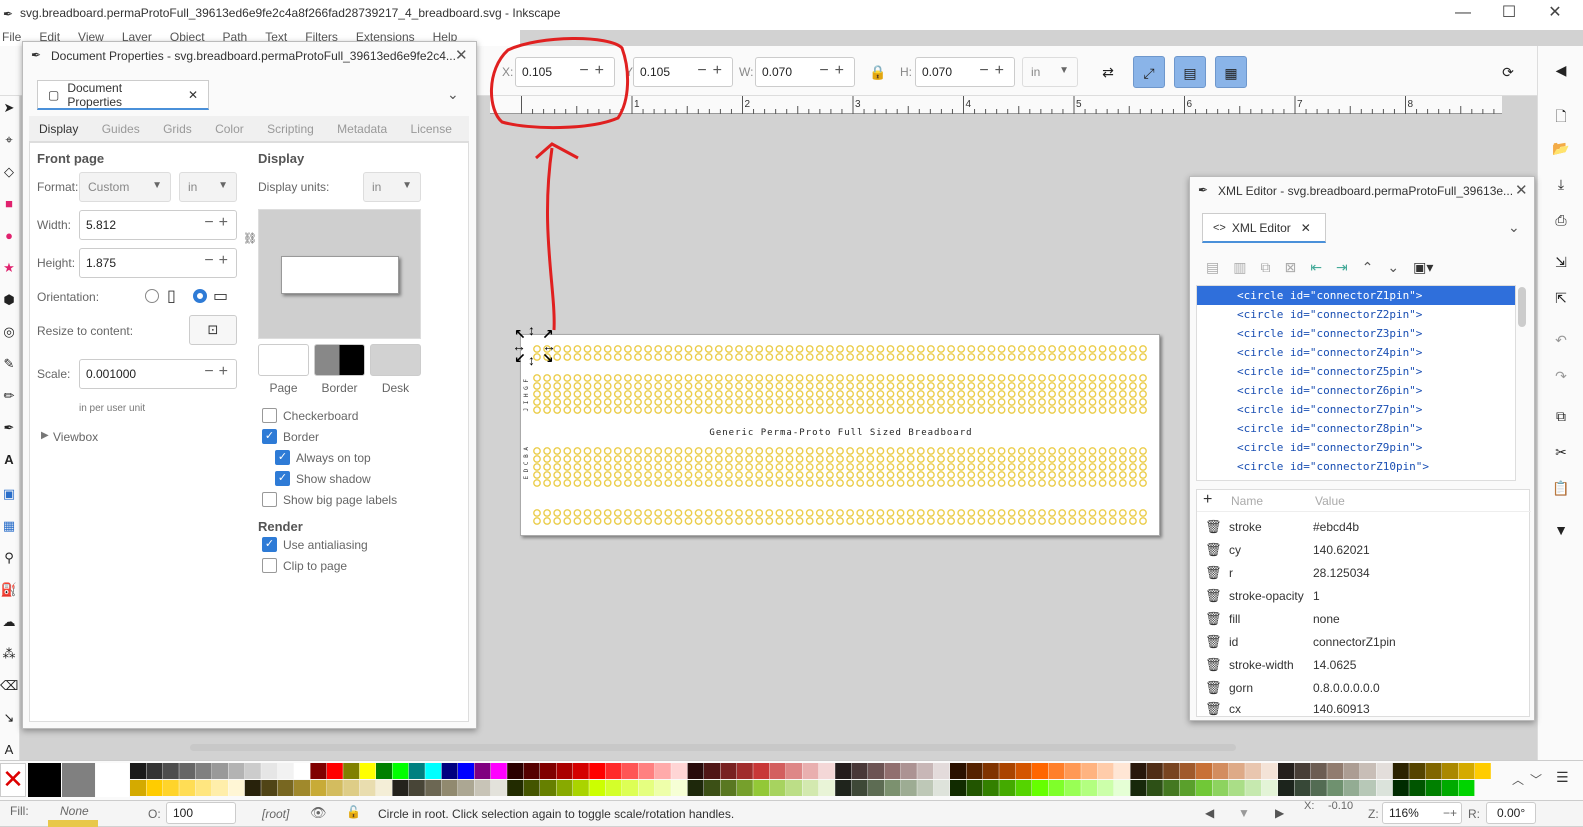 The image size is (1583, 827). What do you see at coordinates (1334, 665) in the screenshot?
I see `attribute-value: 14.0625` at bounding box center [1334, 665].